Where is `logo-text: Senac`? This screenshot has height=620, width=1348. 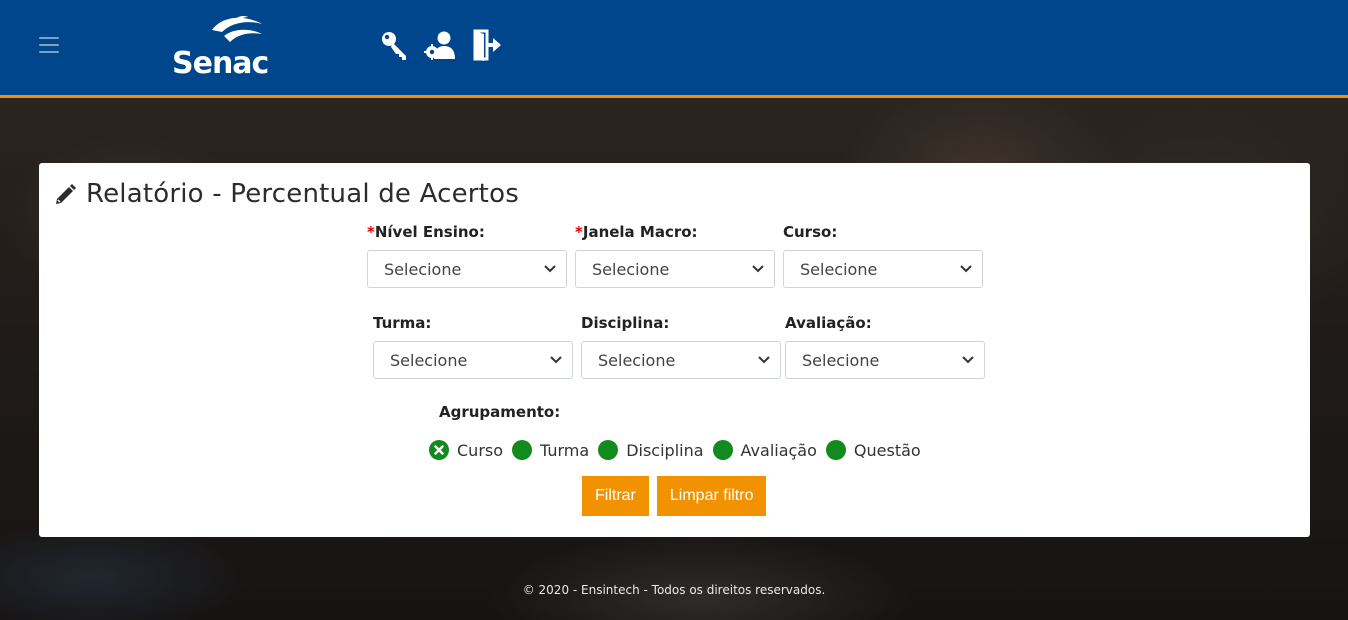
logo-text: Senac is located at coordinates (220, 63).